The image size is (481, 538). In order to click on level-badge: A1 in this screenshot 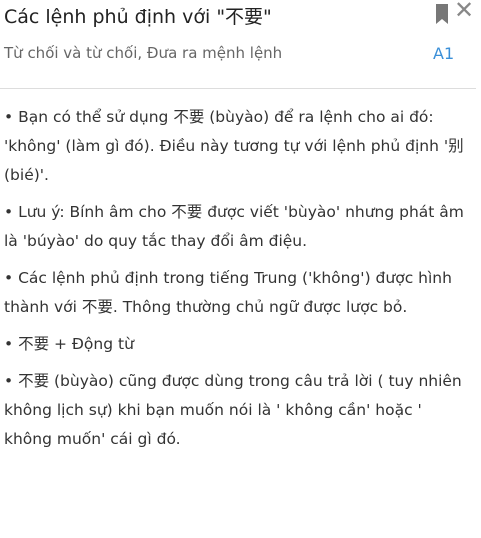, I will do `click(444, 53)`.